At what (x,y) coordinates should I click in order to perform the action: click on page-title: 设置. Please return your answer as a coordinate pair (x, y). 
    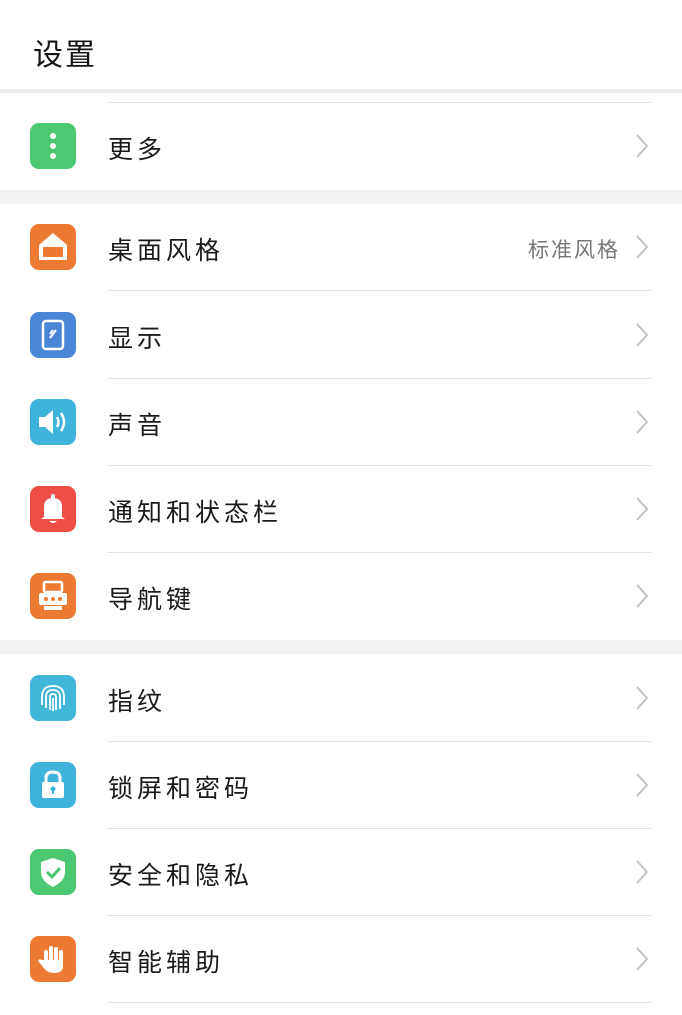
    Looking at the image, I should click on (65, 55).